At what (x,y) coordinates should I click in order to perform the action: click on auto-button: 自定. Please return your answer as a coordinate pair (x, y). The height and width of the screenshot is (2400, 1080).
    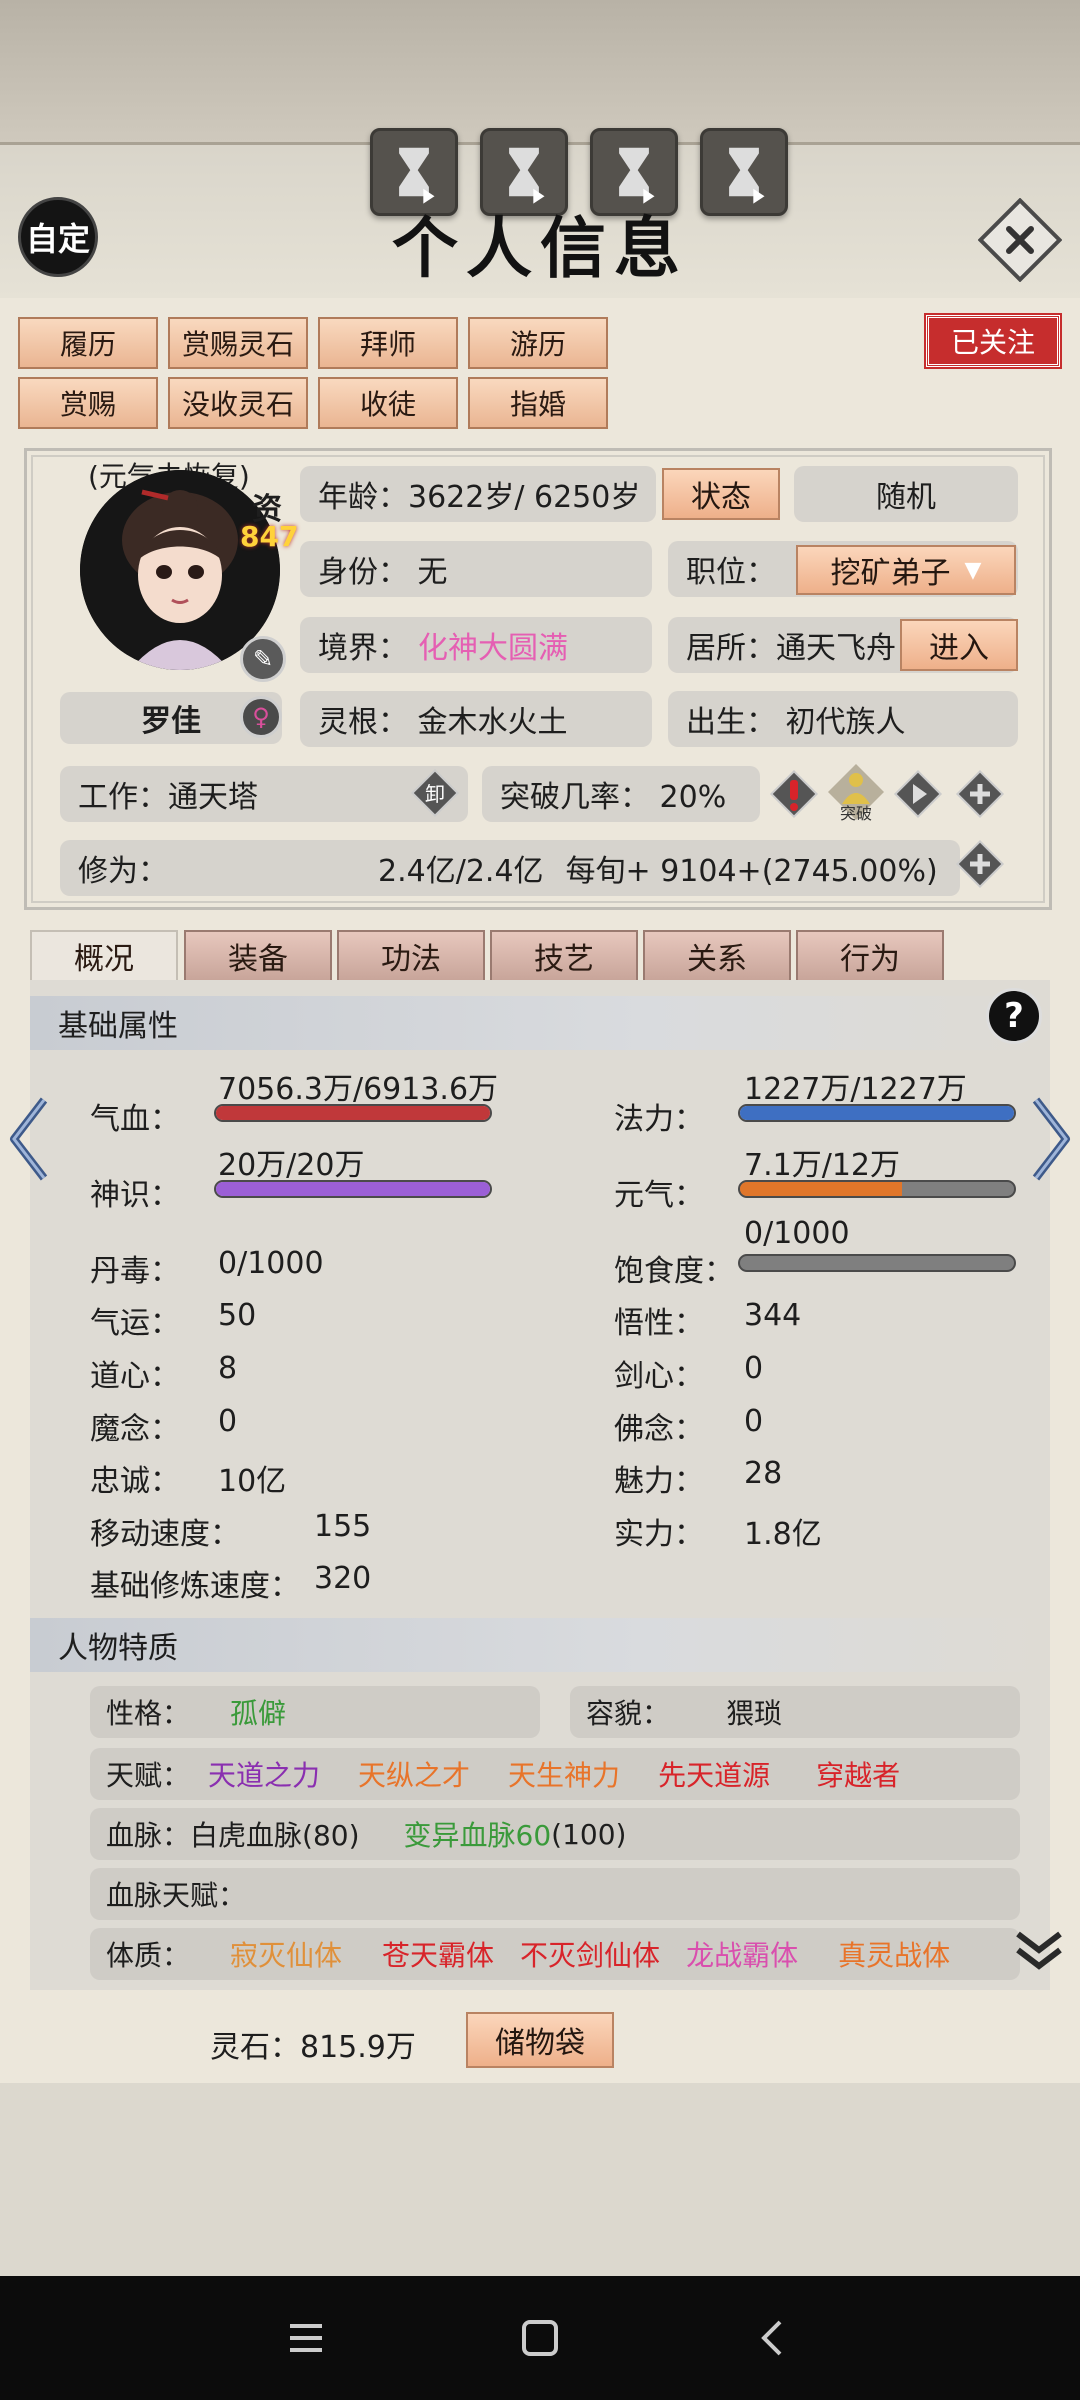
    Looking at the image, I should click on (58, 237).